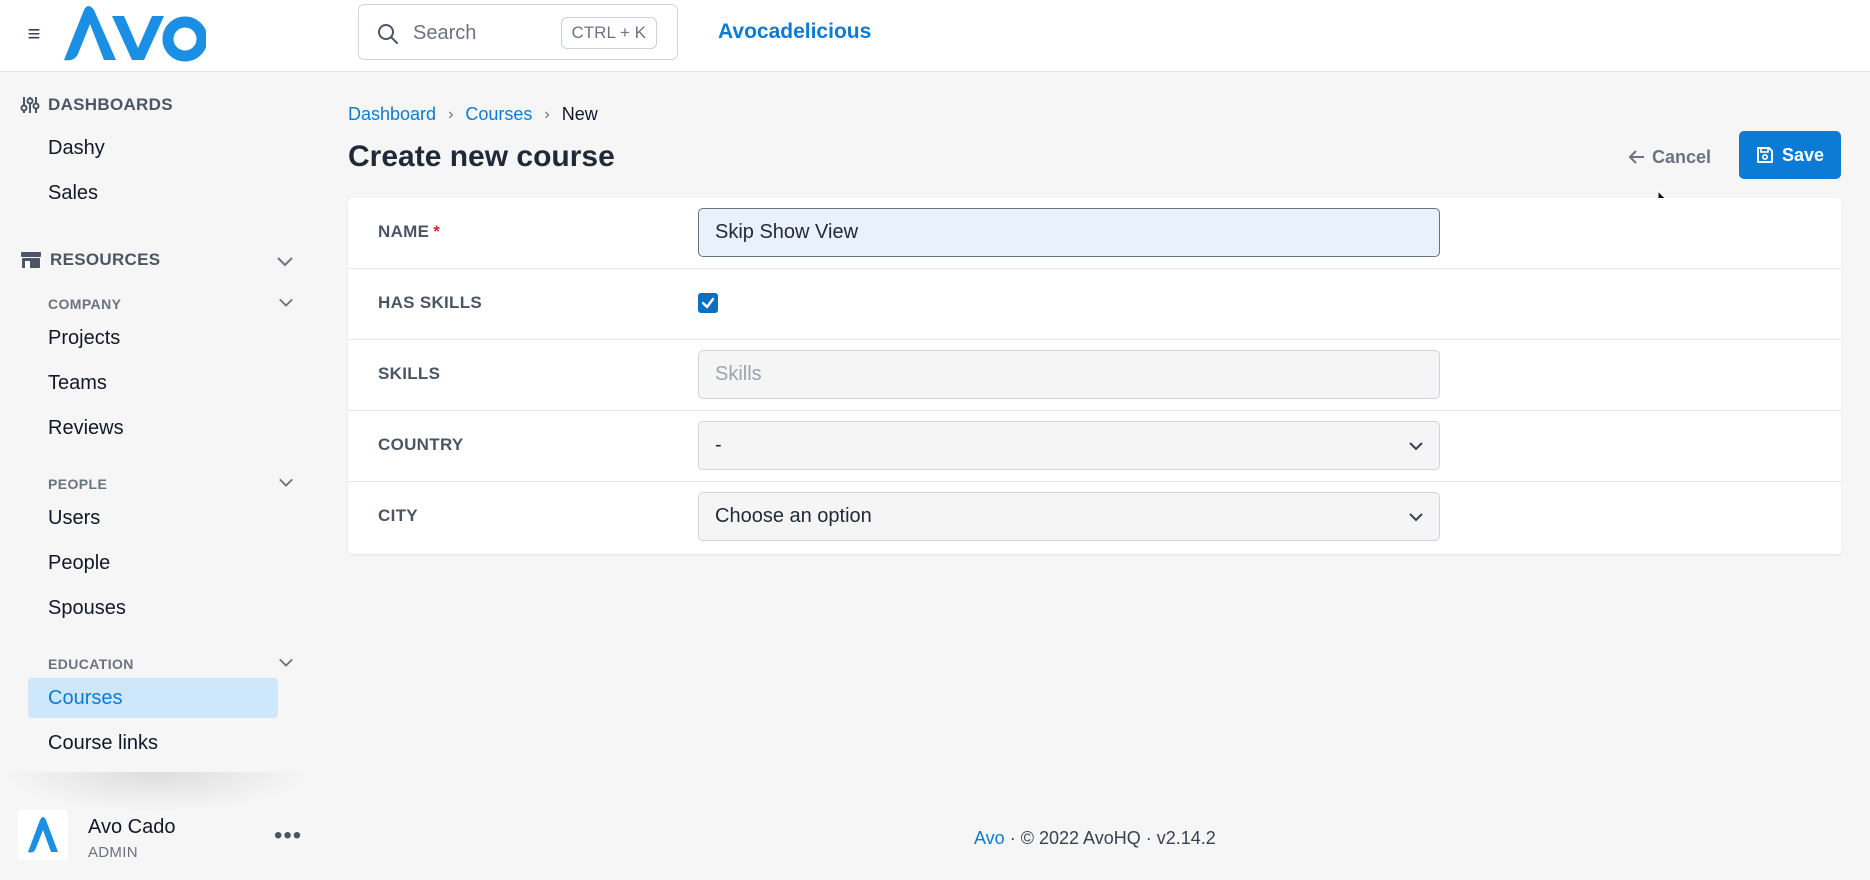 The height and width of the screenshot is (880, 1870). I want to click on save-button-label: Save, so click(1803, 154).